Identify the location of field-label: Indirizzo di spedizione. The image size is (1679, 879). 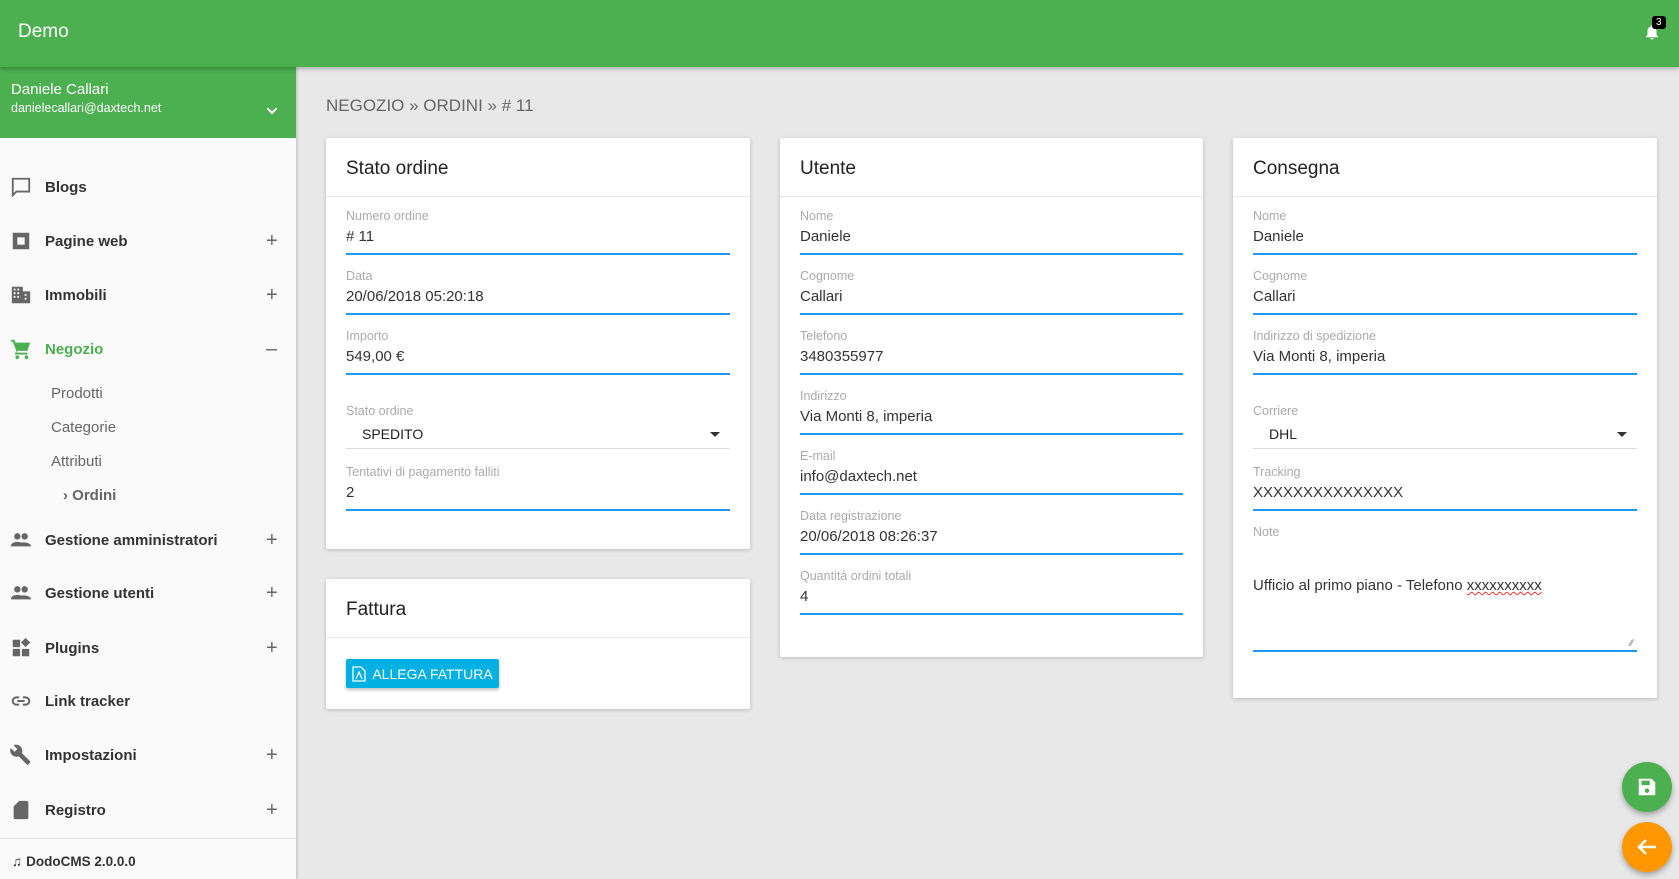
(1314, 336).